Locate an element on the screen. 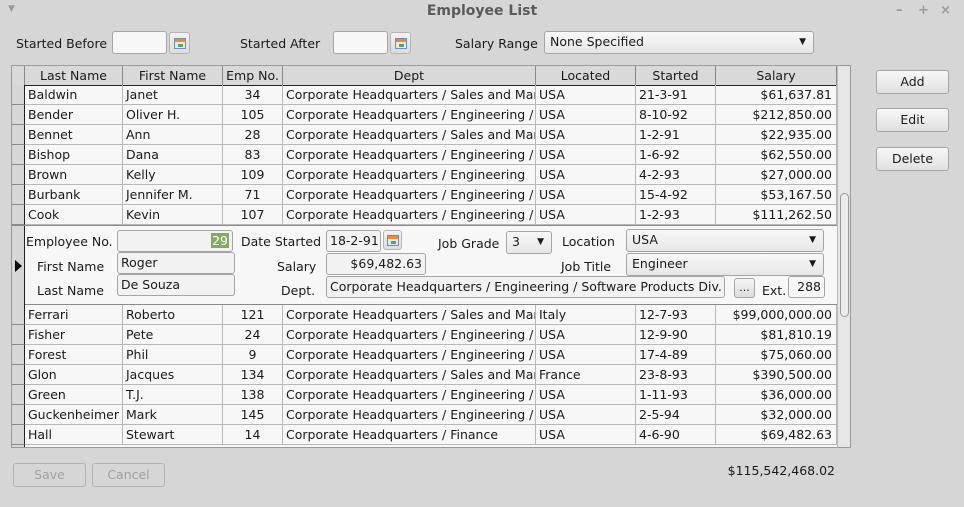  cell-emp-no: 71 is located at coordinates (253, 195).